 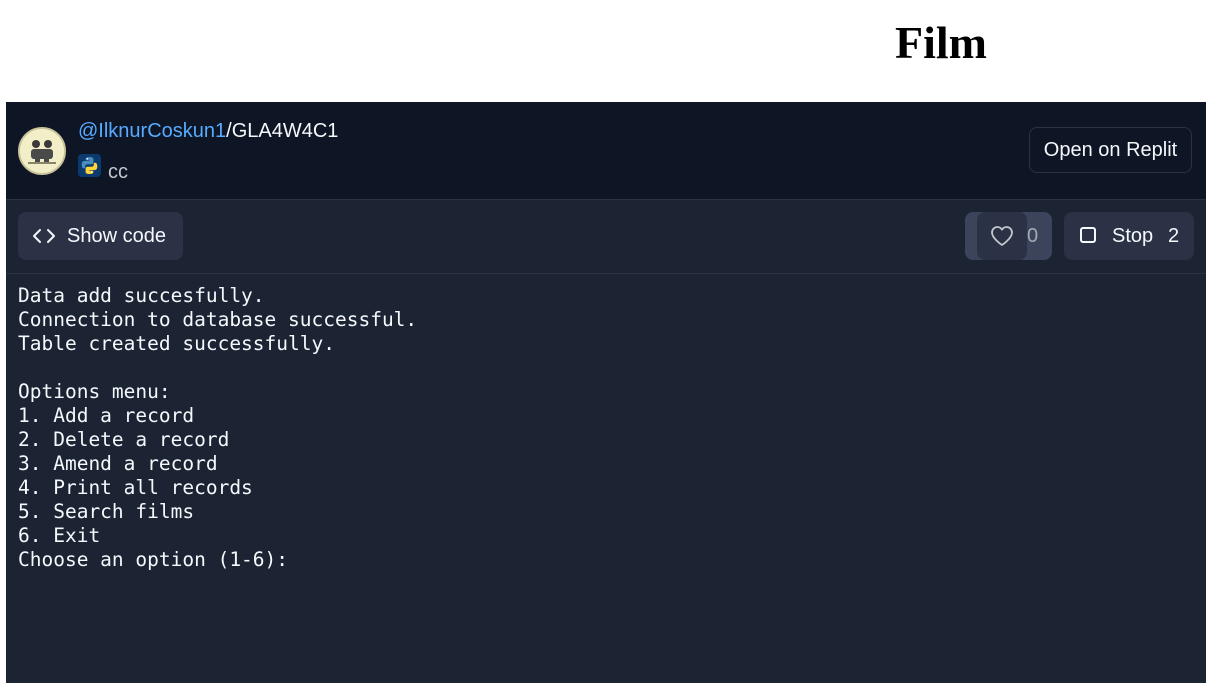 I want to click on console-line: 4. Print all records, so click(x=135, y=487).